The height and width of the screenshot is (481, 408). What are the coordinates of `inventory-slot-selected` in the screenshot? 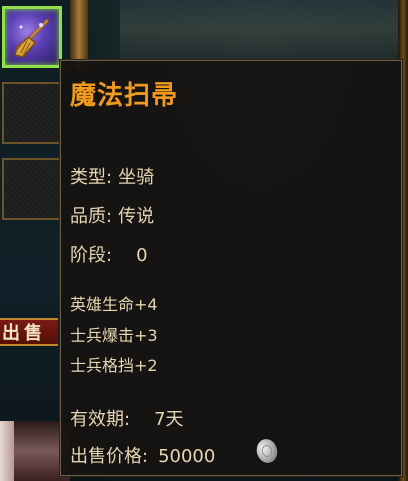 It's located at (32, 37).